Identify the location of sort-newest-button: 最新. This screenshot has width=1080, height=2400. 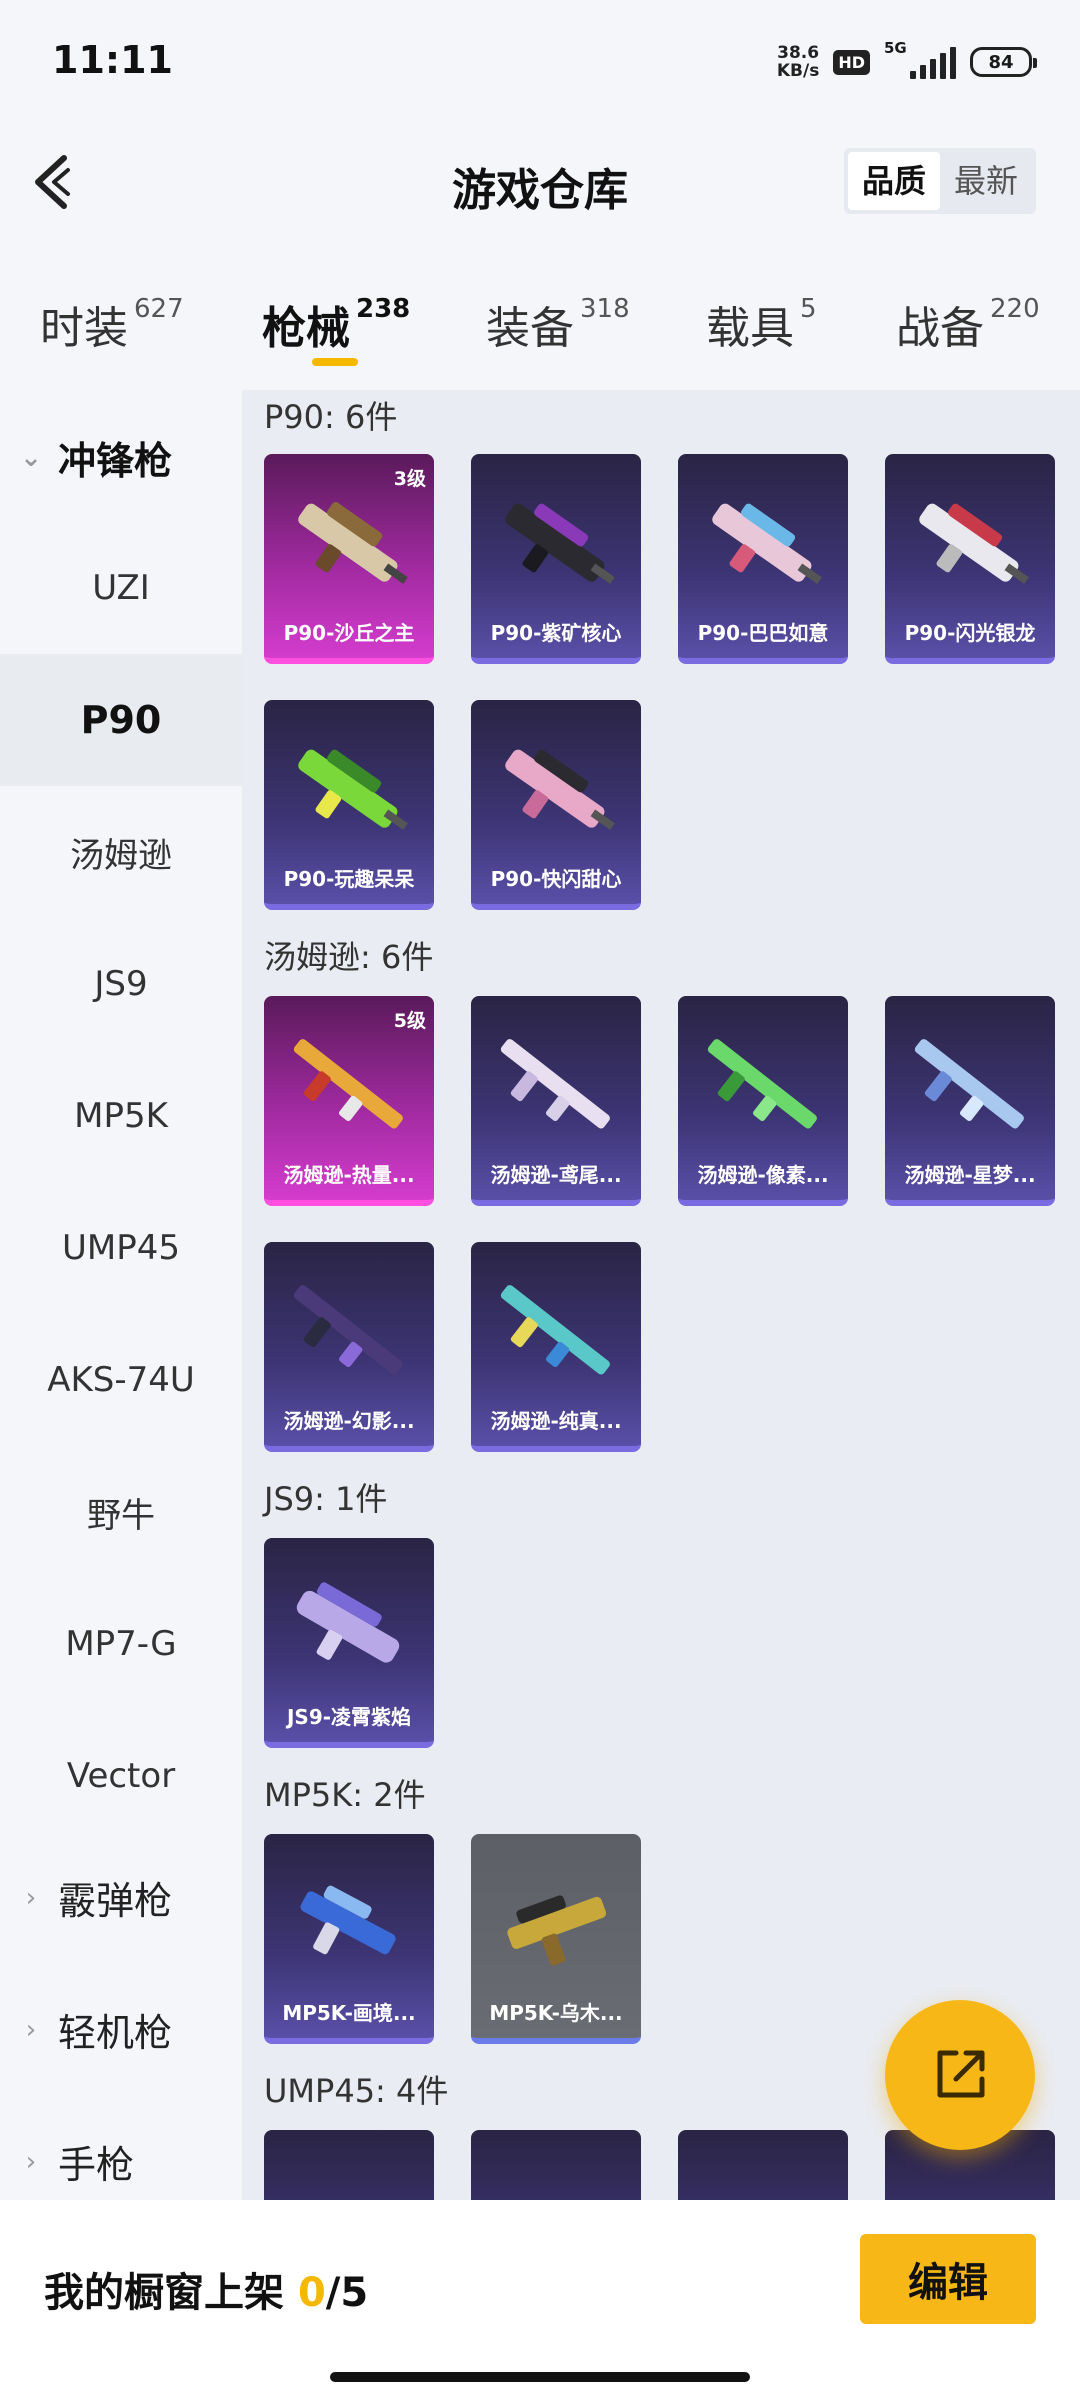
(986, 181).